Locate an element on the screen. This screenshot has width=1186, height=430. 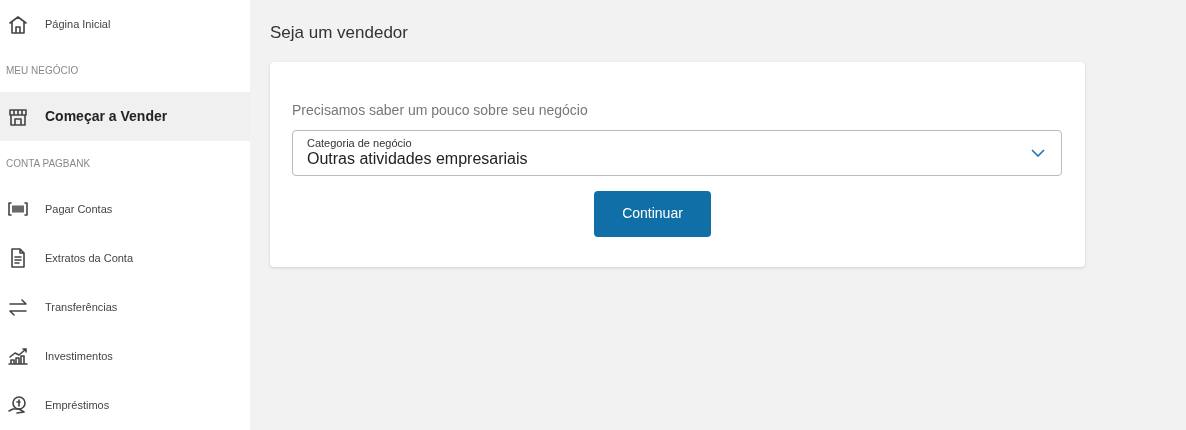
select-label: Categoria de negócio is located at coordinates (360, 142).